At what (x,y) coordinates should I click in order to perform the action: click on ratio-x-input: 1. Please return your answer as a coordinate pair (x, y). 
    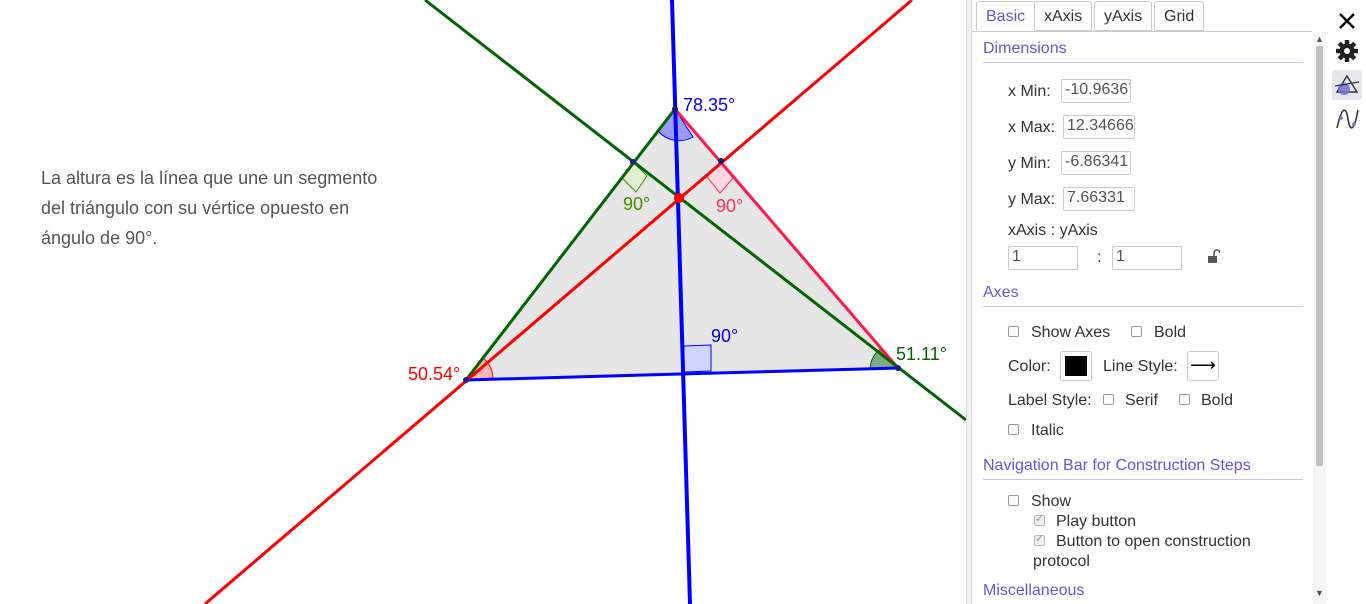
    Looking at the image, I should click on (1043, 258).